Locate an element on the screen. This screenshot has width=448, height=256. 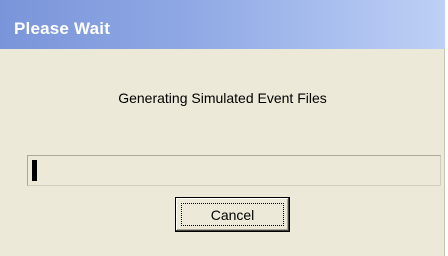
status-message: Generating Simulated Event Files is located at coordinates (222, 98).